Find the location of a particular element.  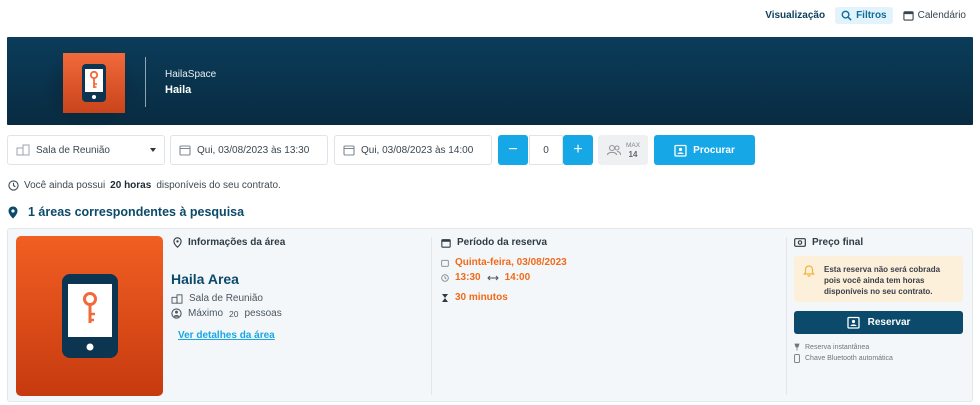

reserve-button: Reservar is located at coordinates (878, 322).